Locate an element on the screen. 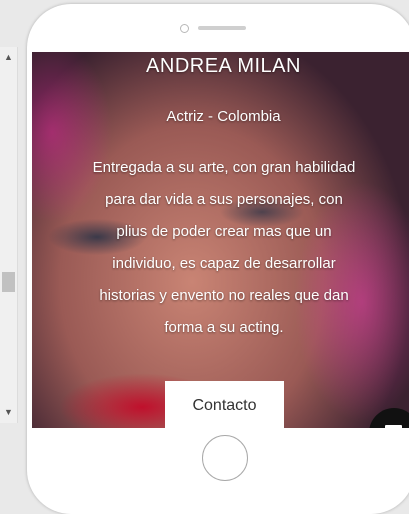 The image size is (409, 514). profile-name: ANDREA MILAN is located at coordinates (223, 66).